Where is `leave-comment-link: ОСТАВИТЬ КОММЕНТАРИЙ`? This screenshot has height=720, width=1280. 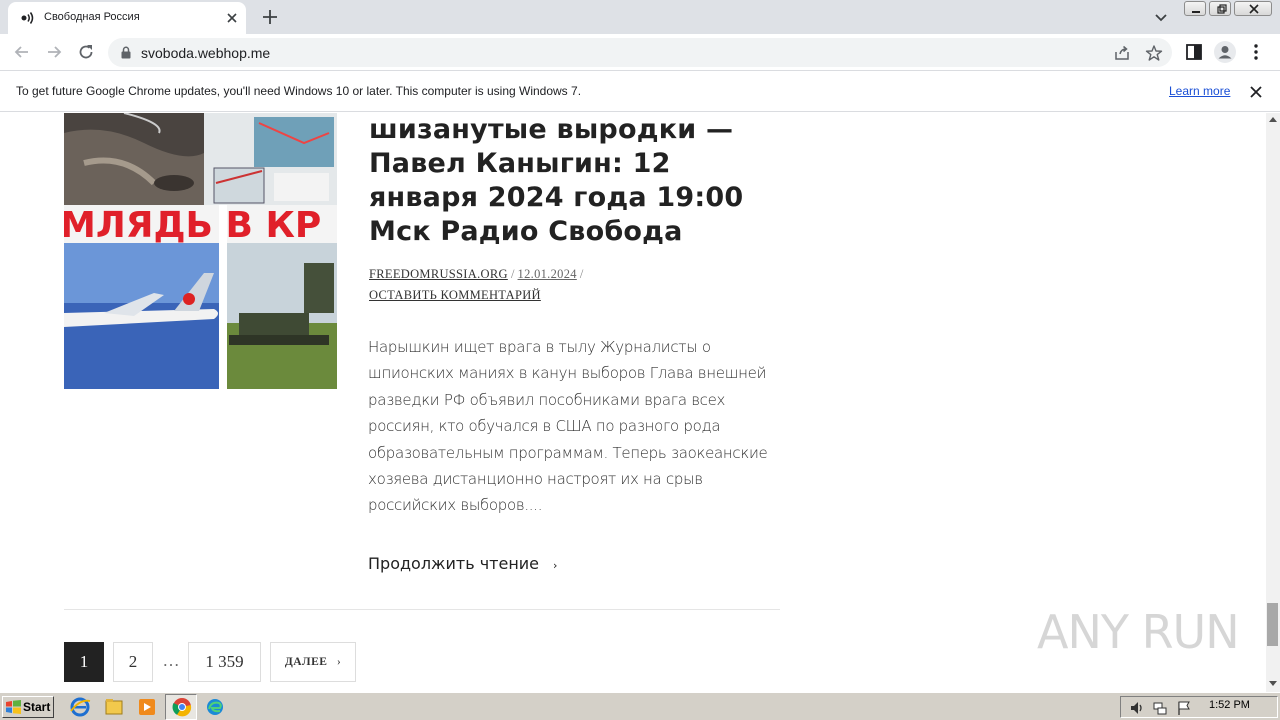
leave-comment-link: ОСТАВИТЬ КОММЕНТАРИЙ is located at coordinates (455, 295).